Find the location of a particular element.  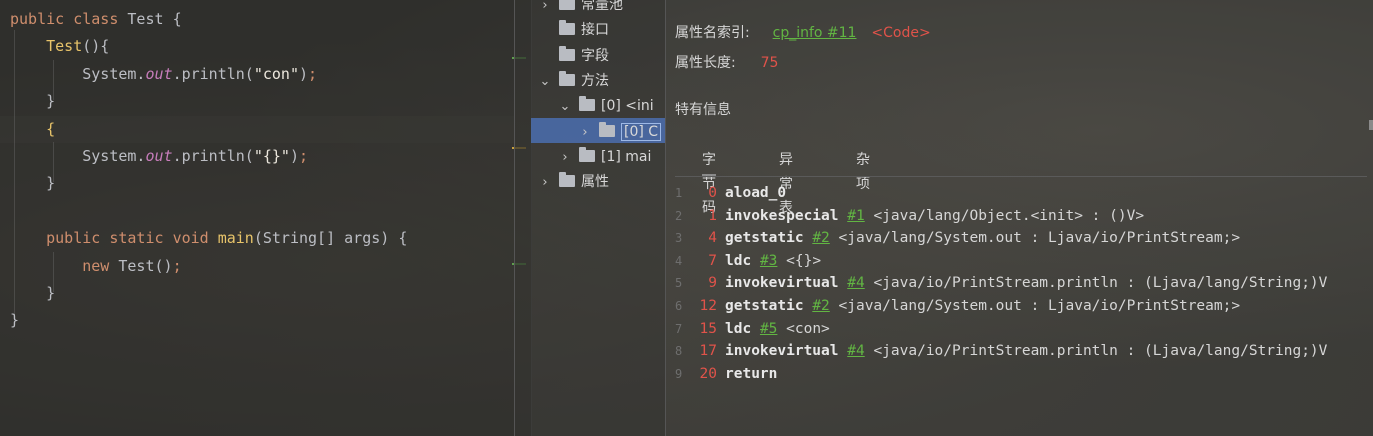

line-number: 2 is located at coordinates (679, 215).